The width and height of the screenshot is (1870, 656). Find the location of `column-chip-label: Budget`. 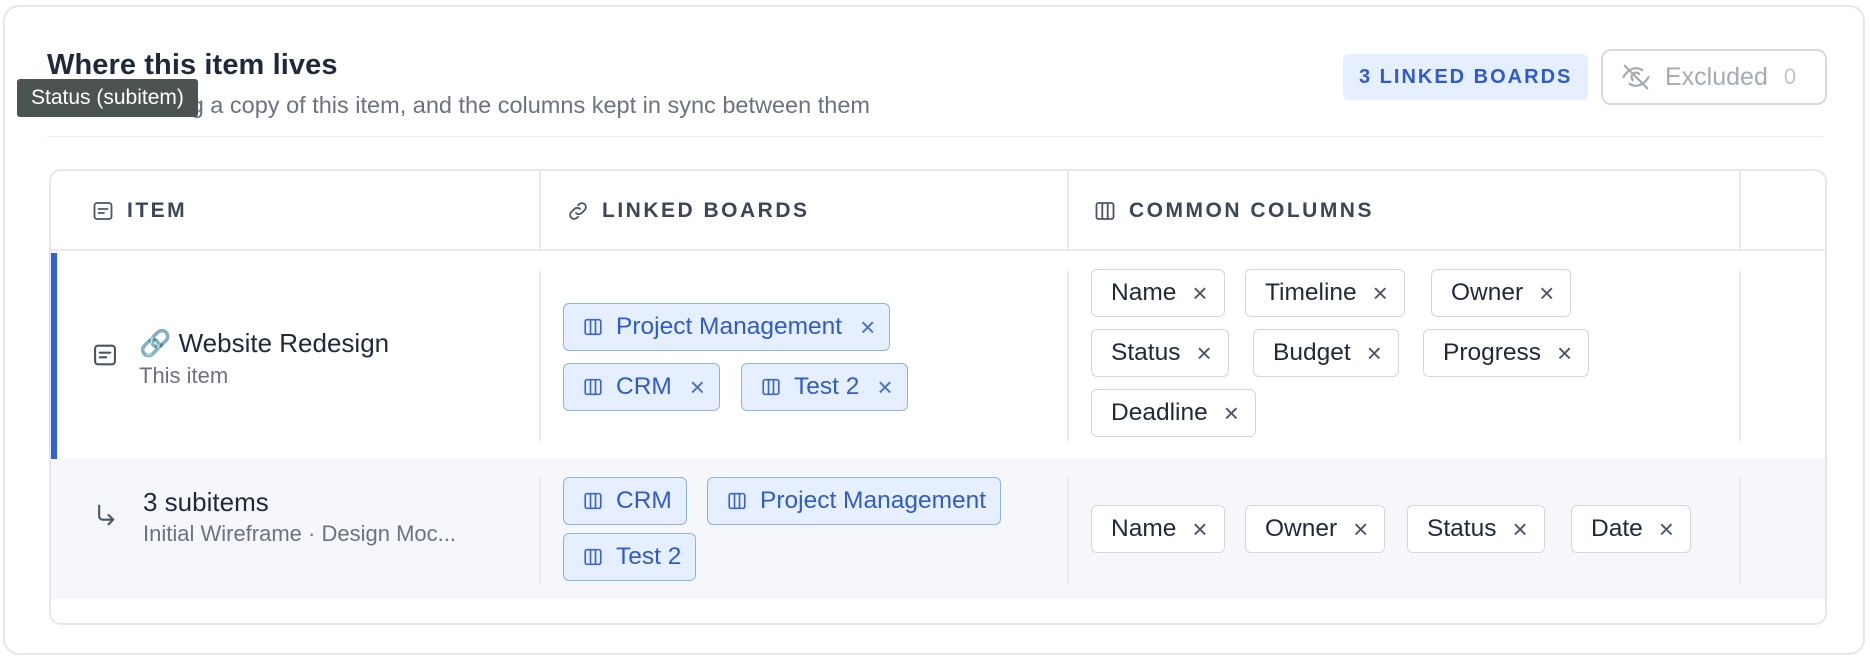

column-chip-label: Budget is located at coordinates (1312, 352).